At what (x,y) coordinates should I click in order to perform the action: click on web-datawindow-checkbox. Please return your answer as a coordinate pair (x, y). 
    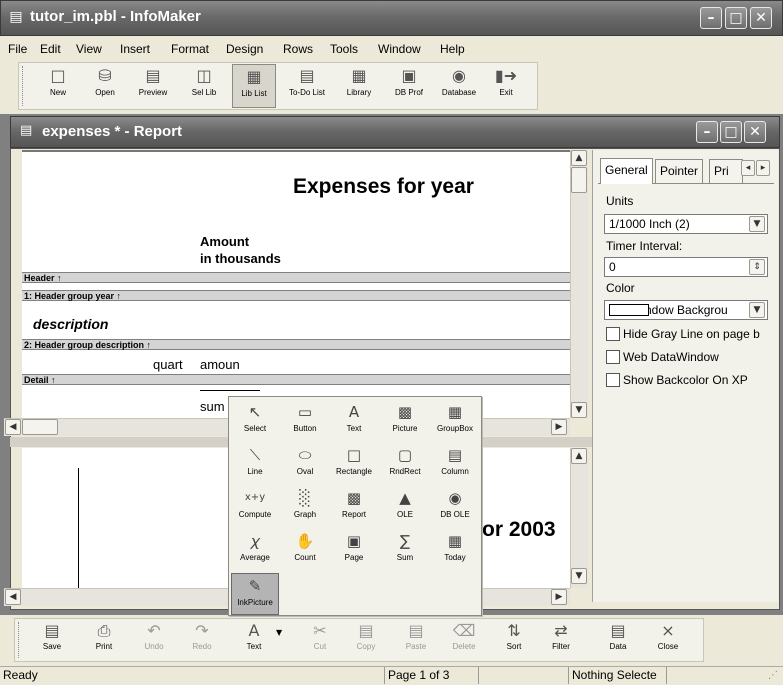
    Looking at the image, I should click on (613, 357).